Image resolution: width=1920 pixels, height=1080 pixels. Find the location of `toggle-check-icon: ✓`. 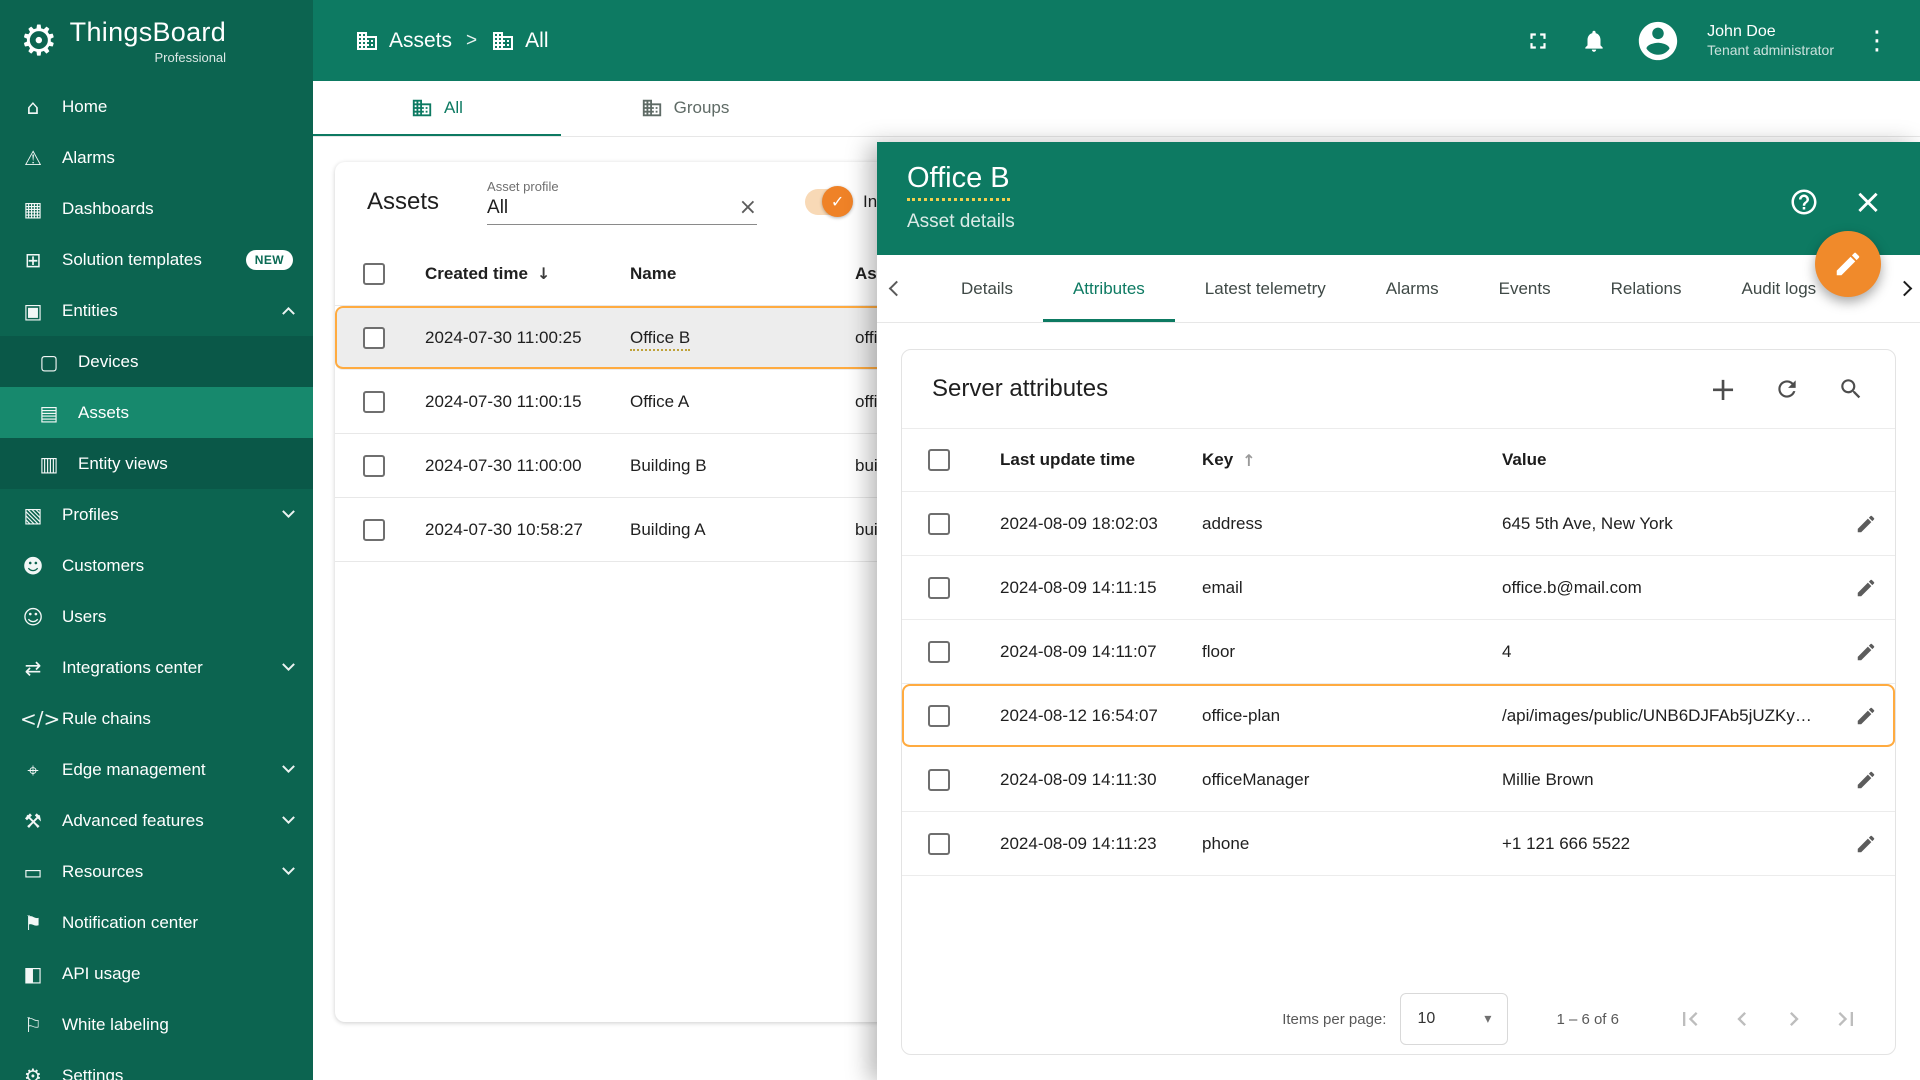

toggle-check-icon: ✓ is located at coordinates (838, 201).